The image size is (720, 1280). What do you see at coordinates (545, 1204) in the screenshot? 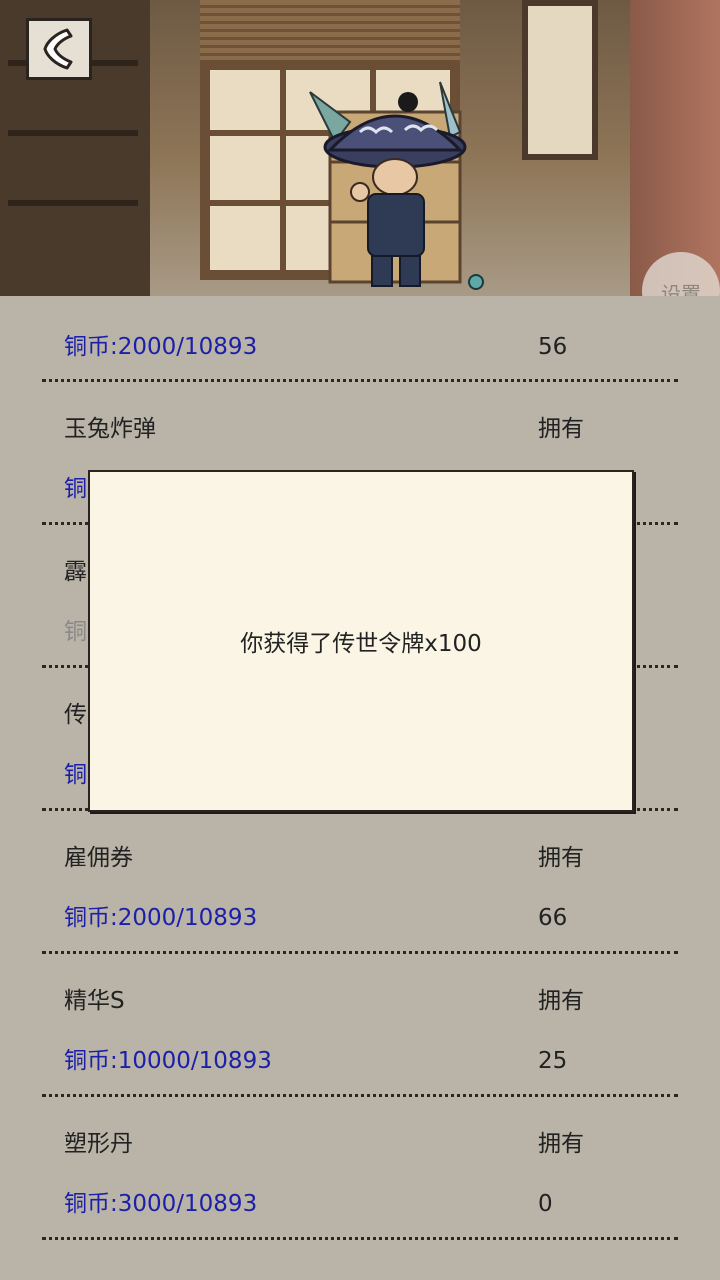
I see `item-owned-count: 0` at bounding box center [545, 1204].